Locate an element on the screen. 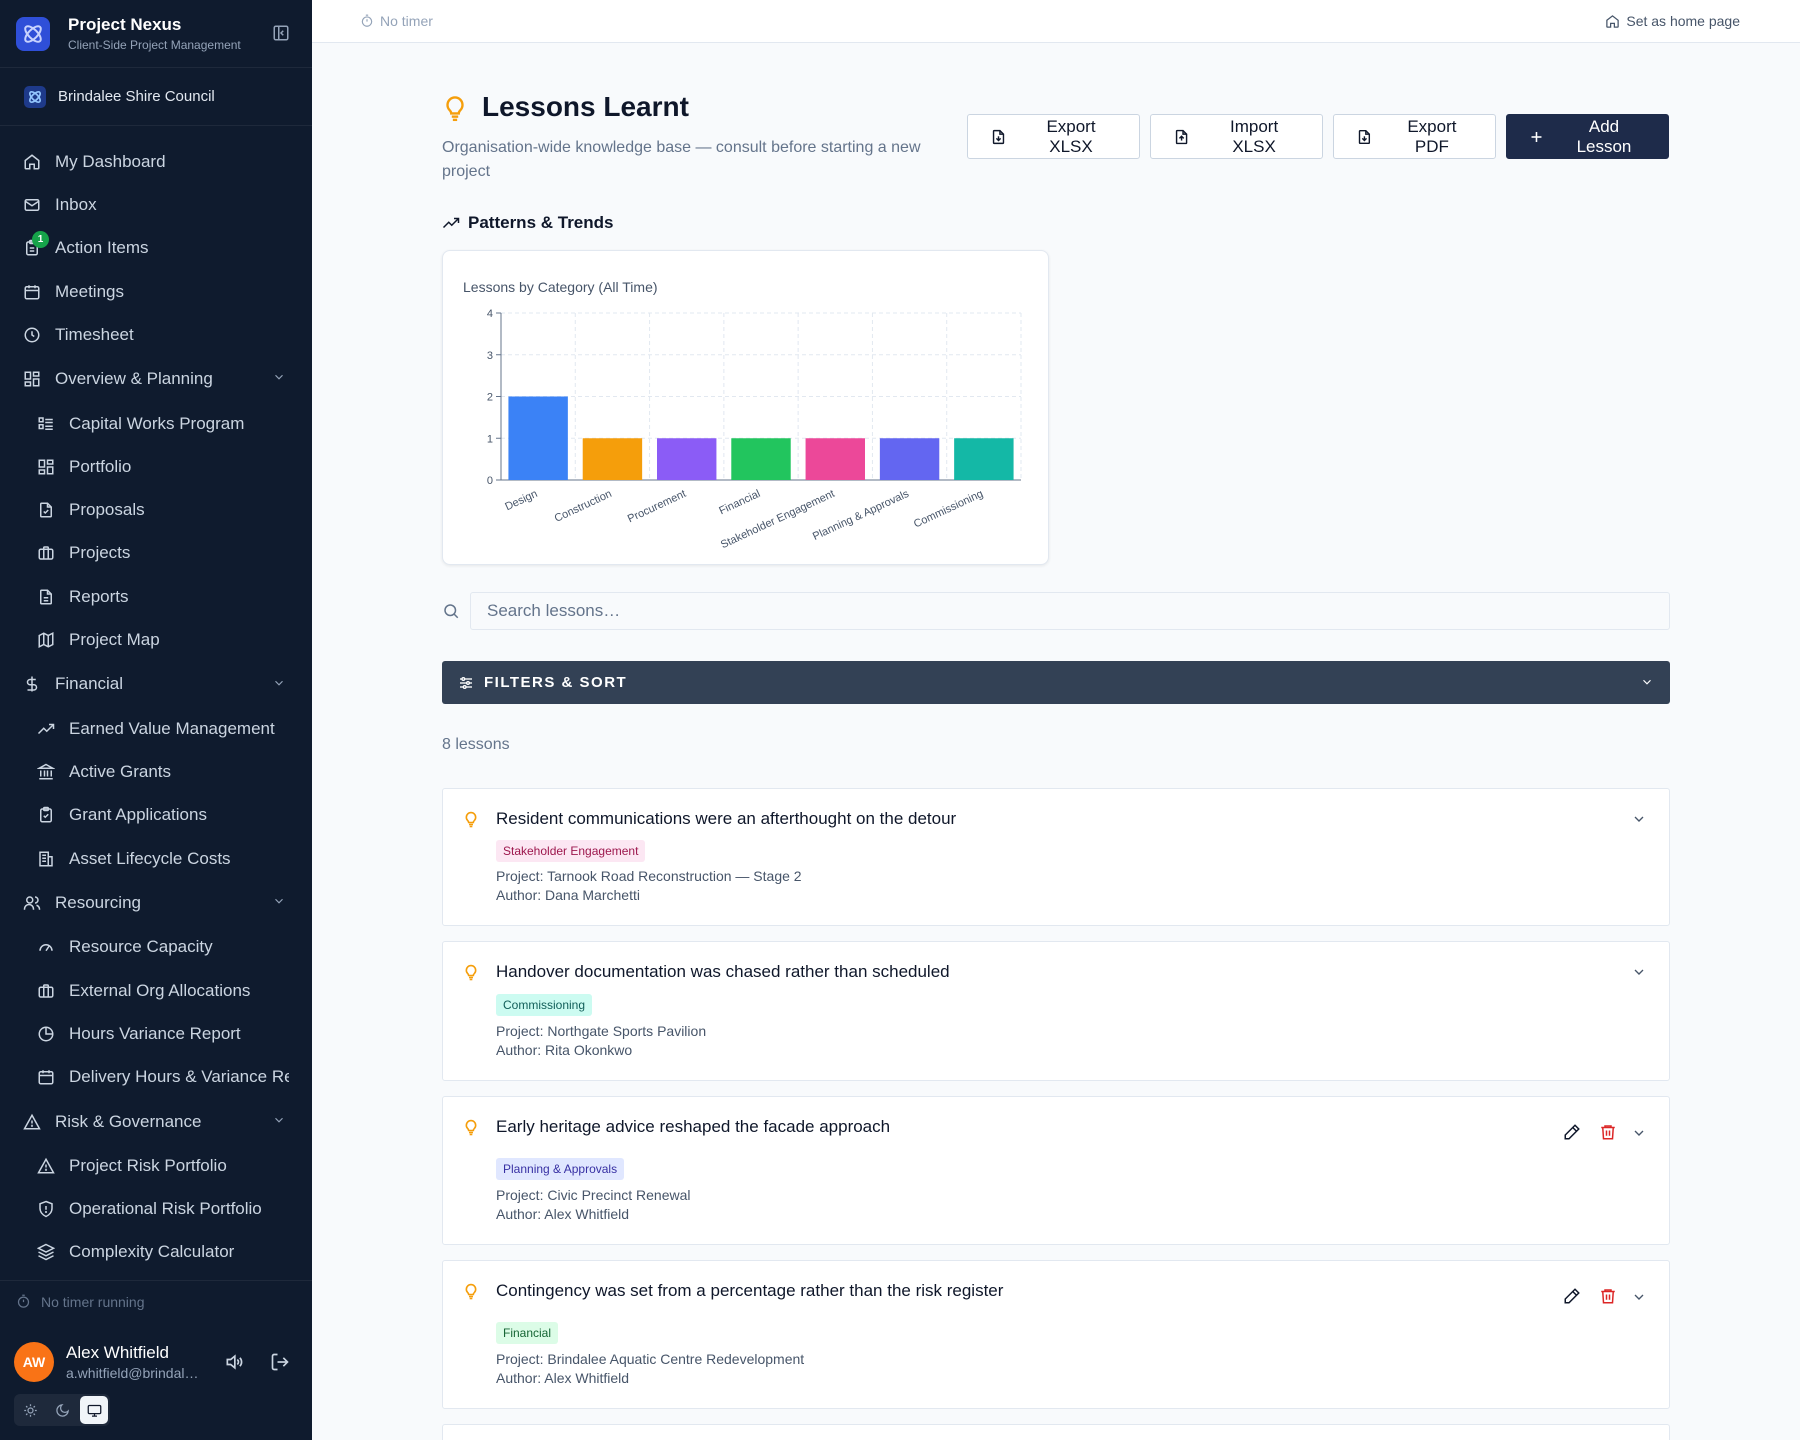  sidebar-item-complexity-calculator: Complexity Calculator is located at coordinates (156, 1252).